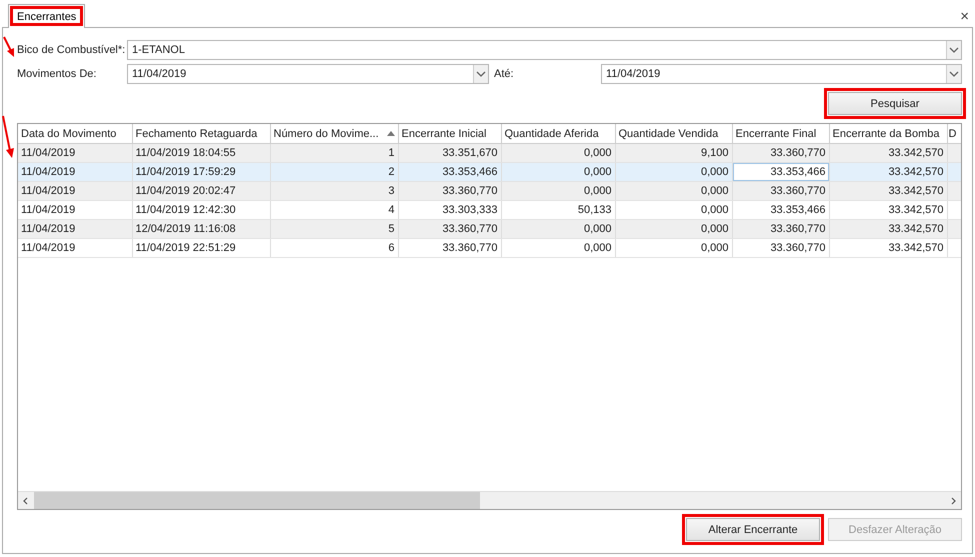  Describe the element at coordinates (57, 74) in the screenshot. I see `field-label: Movimentos De:` at that location.